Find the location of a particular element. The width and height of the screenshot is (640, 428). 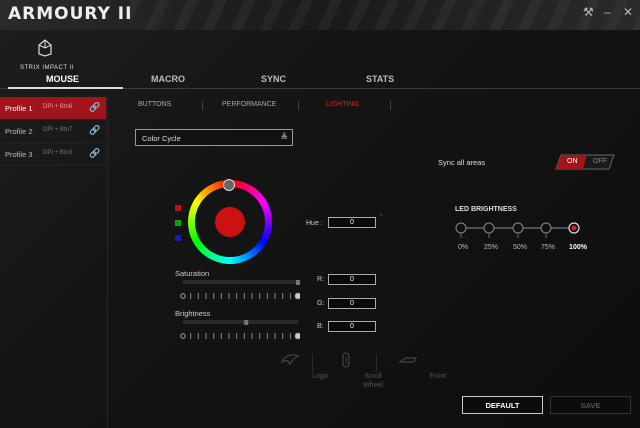

close-icon: ✕ is located at coordinates (628, 12).